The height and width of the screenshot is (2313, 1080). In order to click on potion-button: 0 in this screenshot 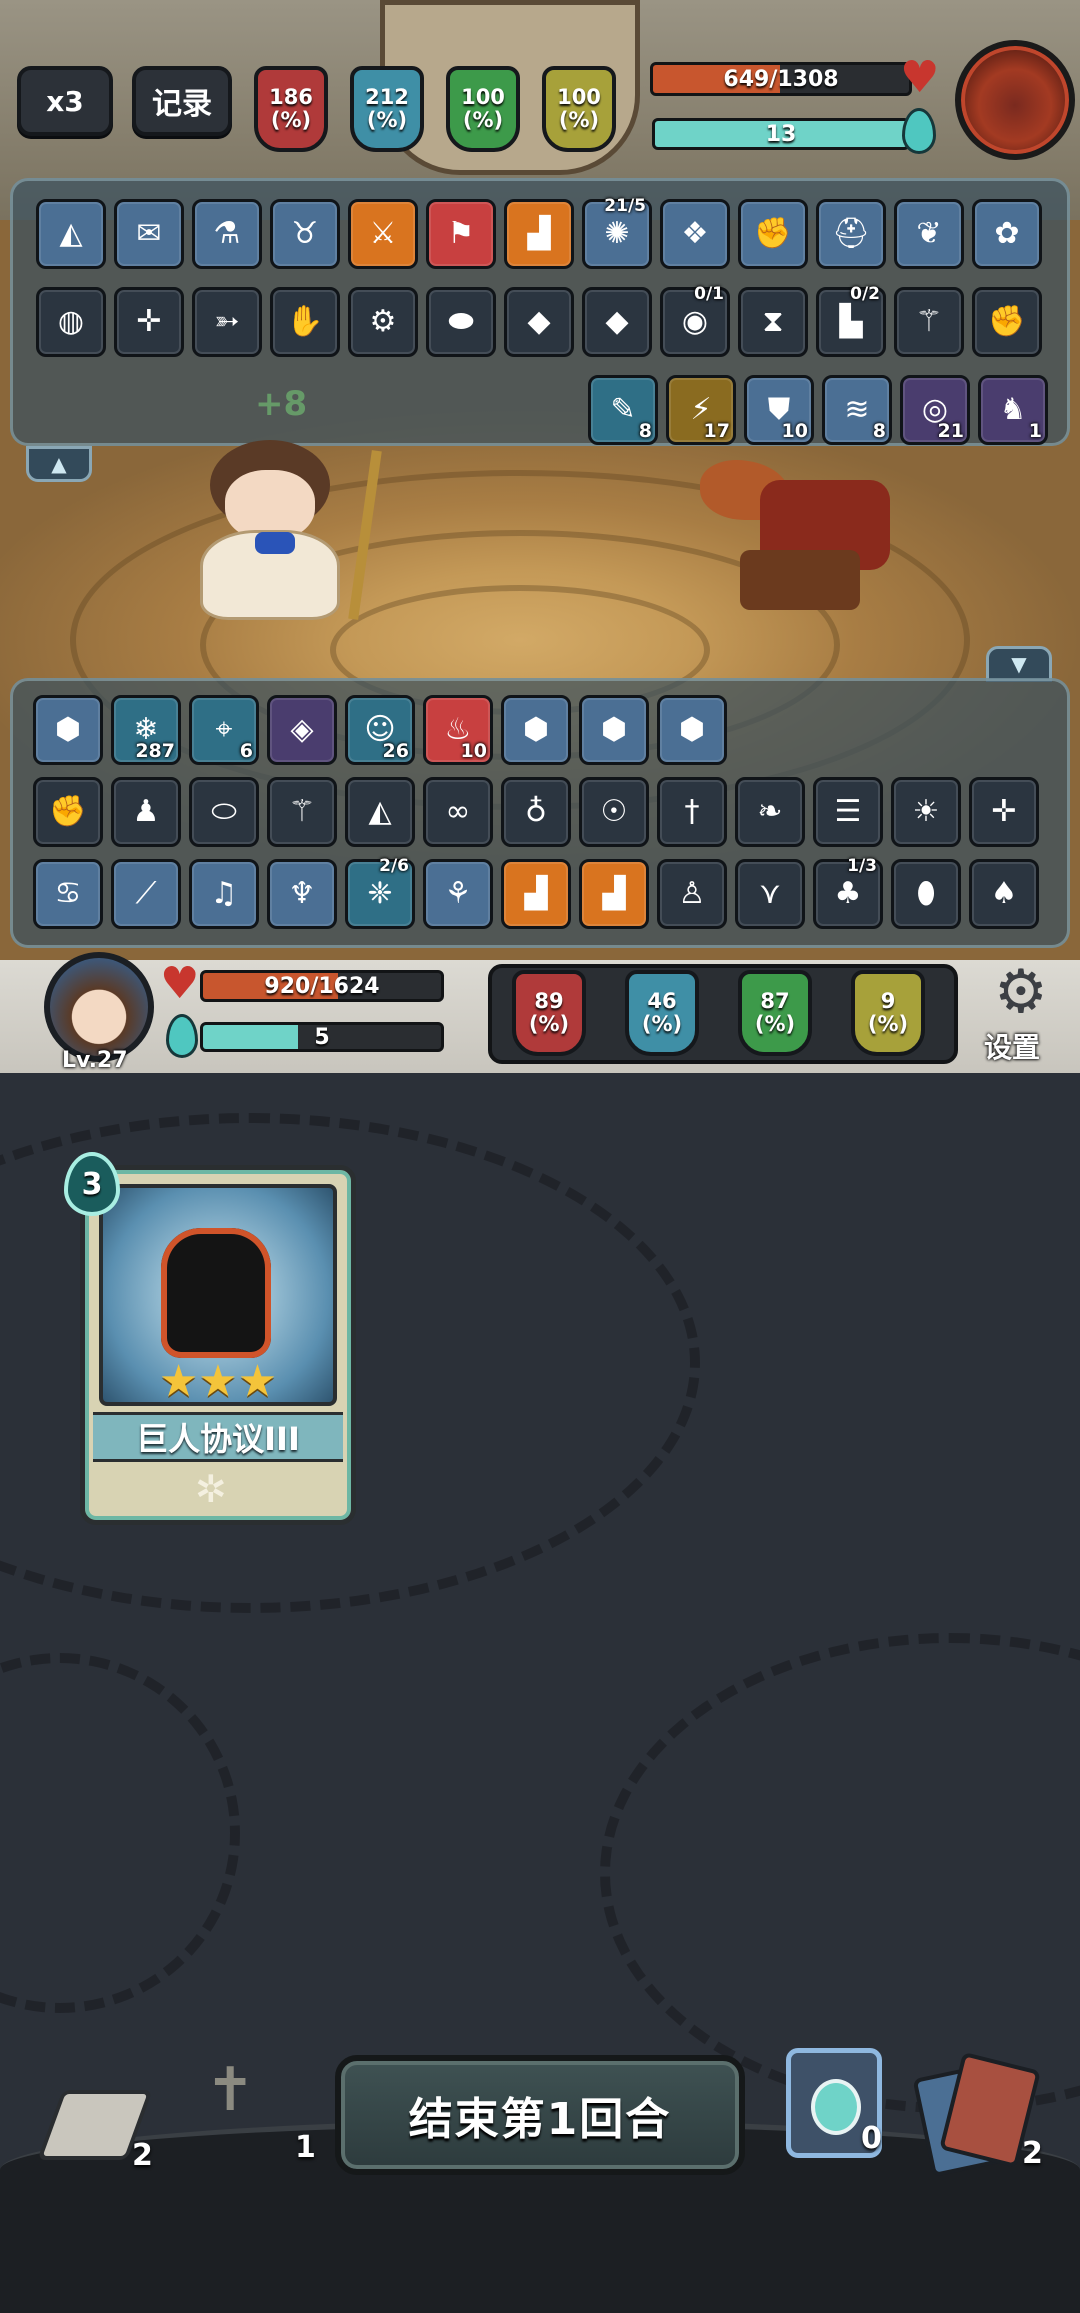, I will do `click(834, 2103)`.